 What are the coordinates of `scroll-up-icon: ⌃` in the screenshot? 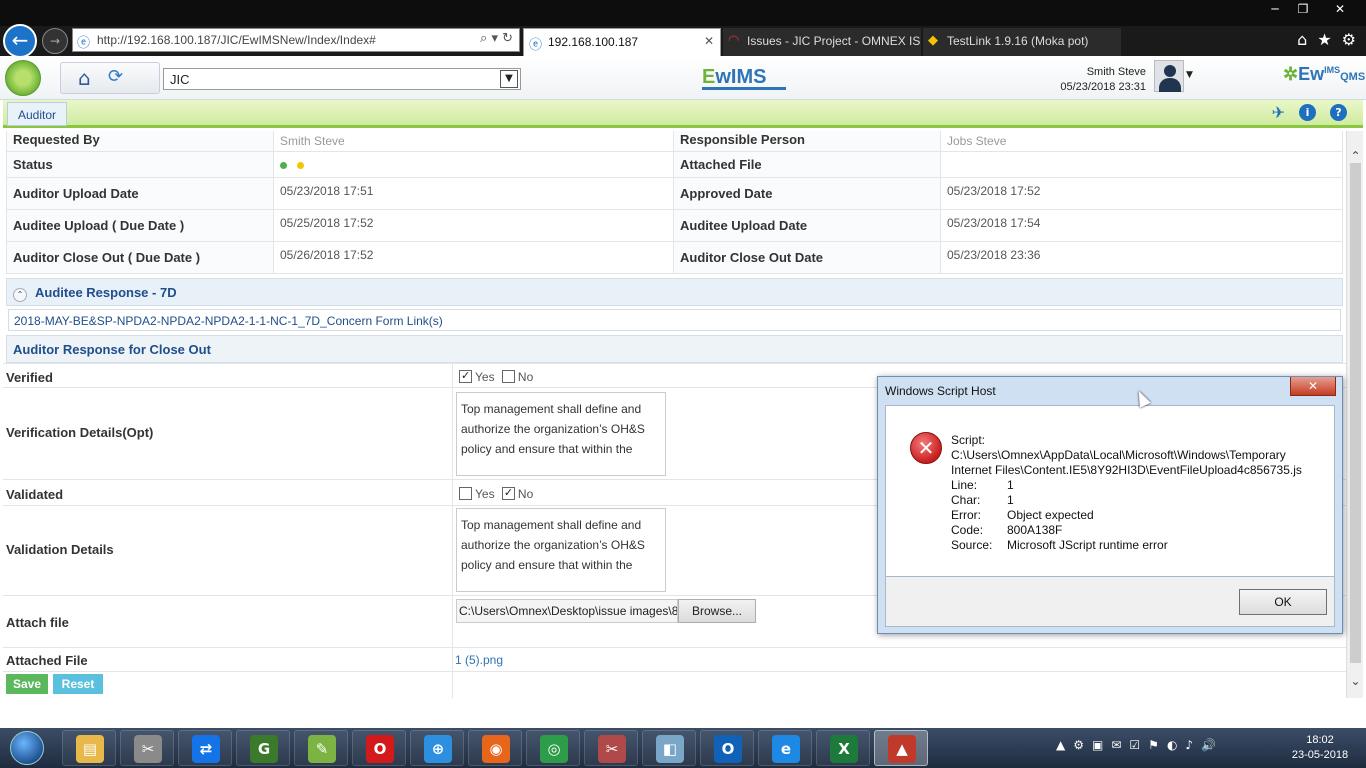 It's located at (1355, 156).